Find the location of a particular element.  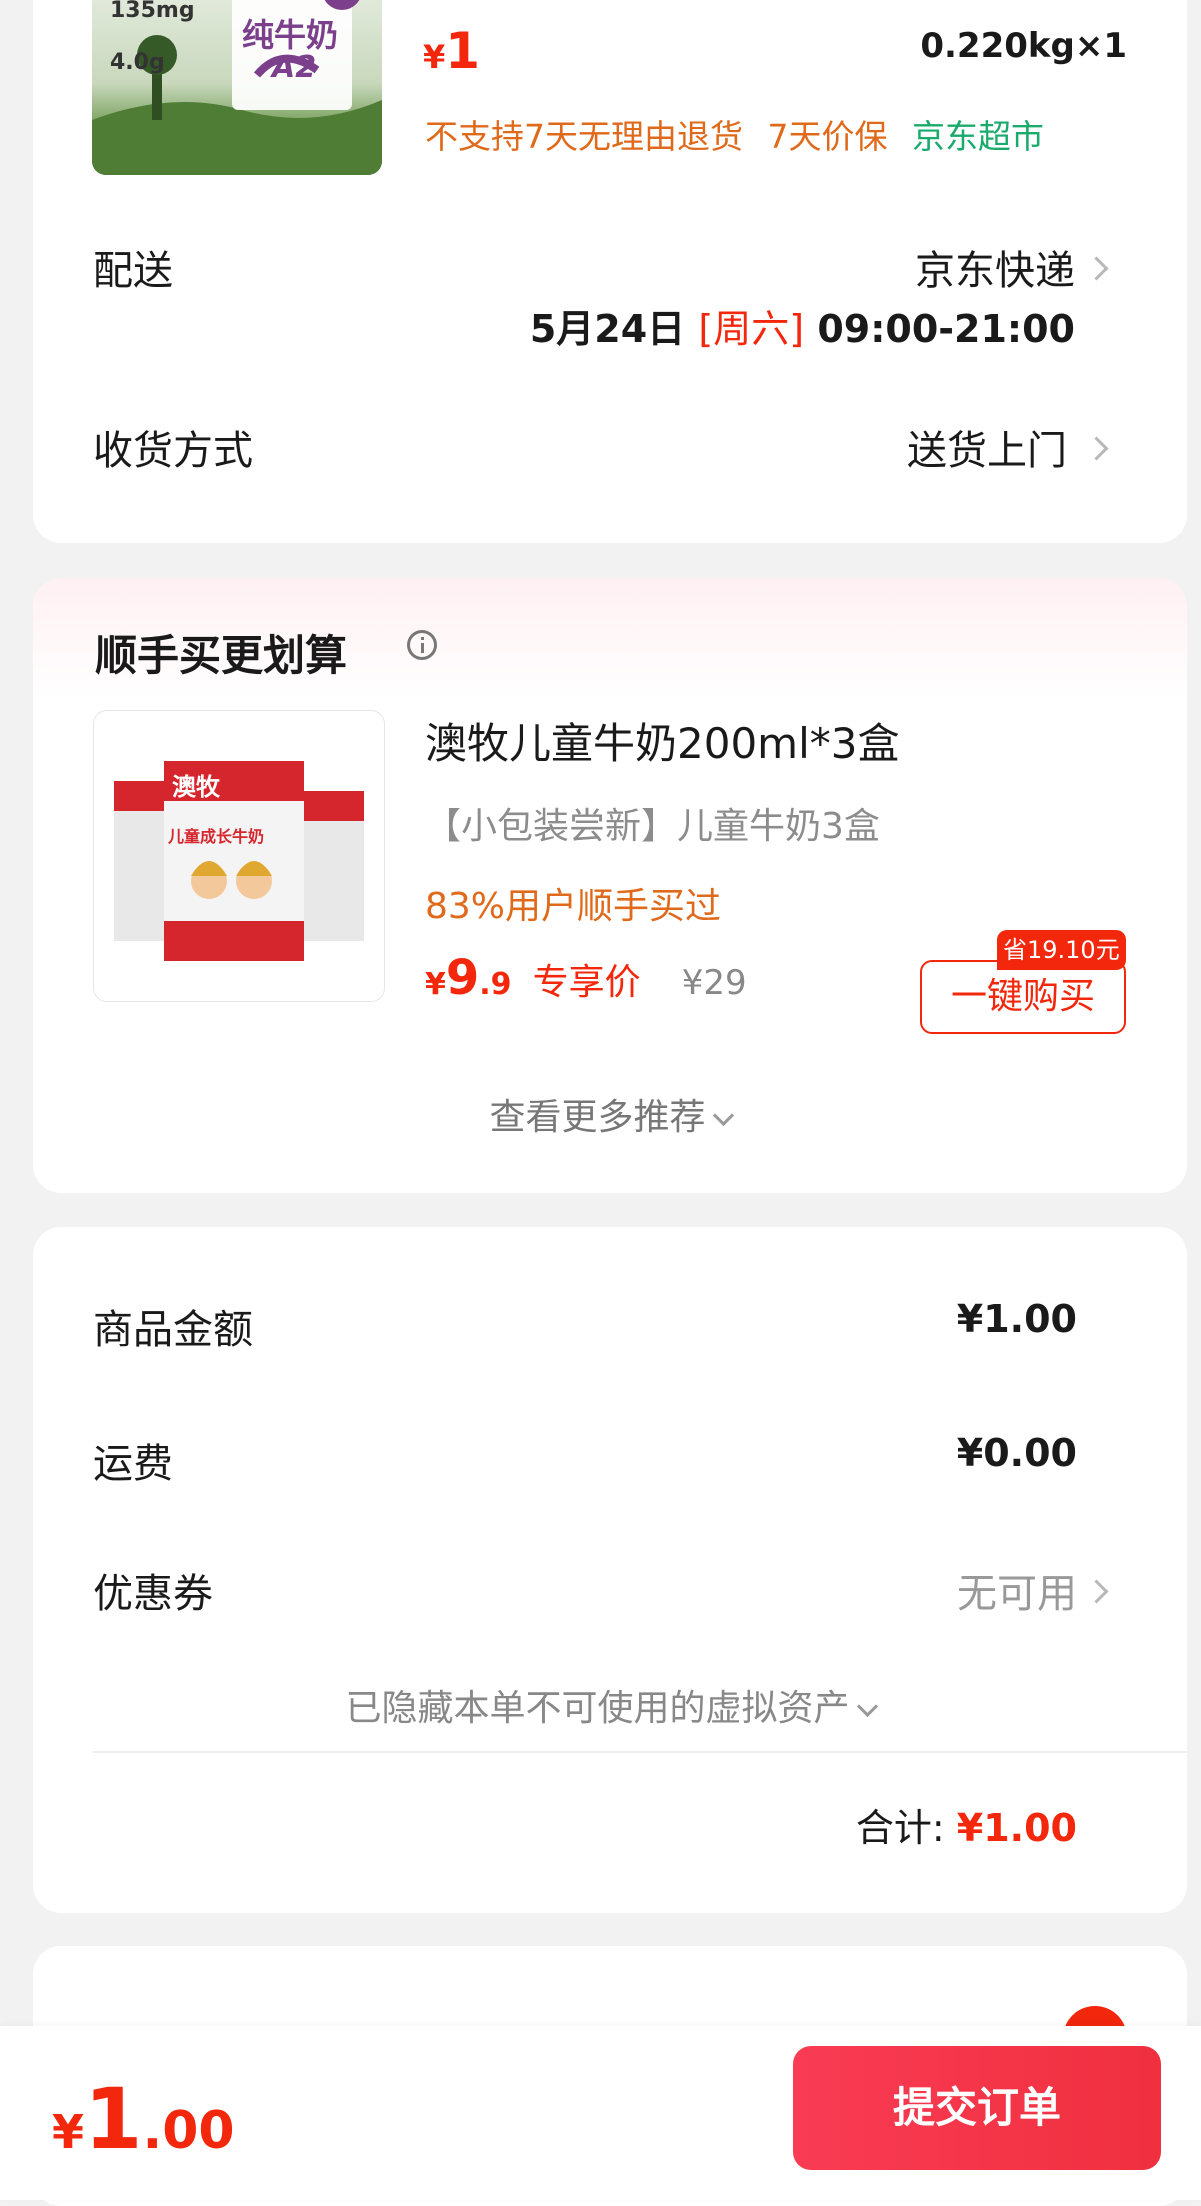

delivery-label: 配送 is located at coordinates (133, 271).